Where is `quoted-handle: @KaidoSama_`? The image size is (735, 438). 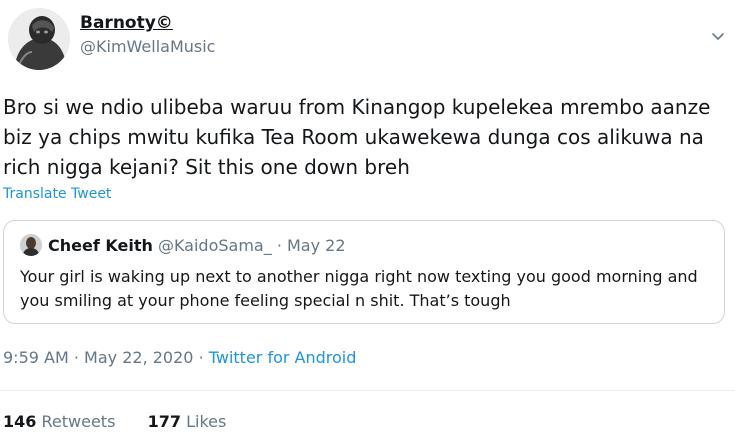 quoted-handle: @KaidoSama_ is located at coordinates (214, 245).